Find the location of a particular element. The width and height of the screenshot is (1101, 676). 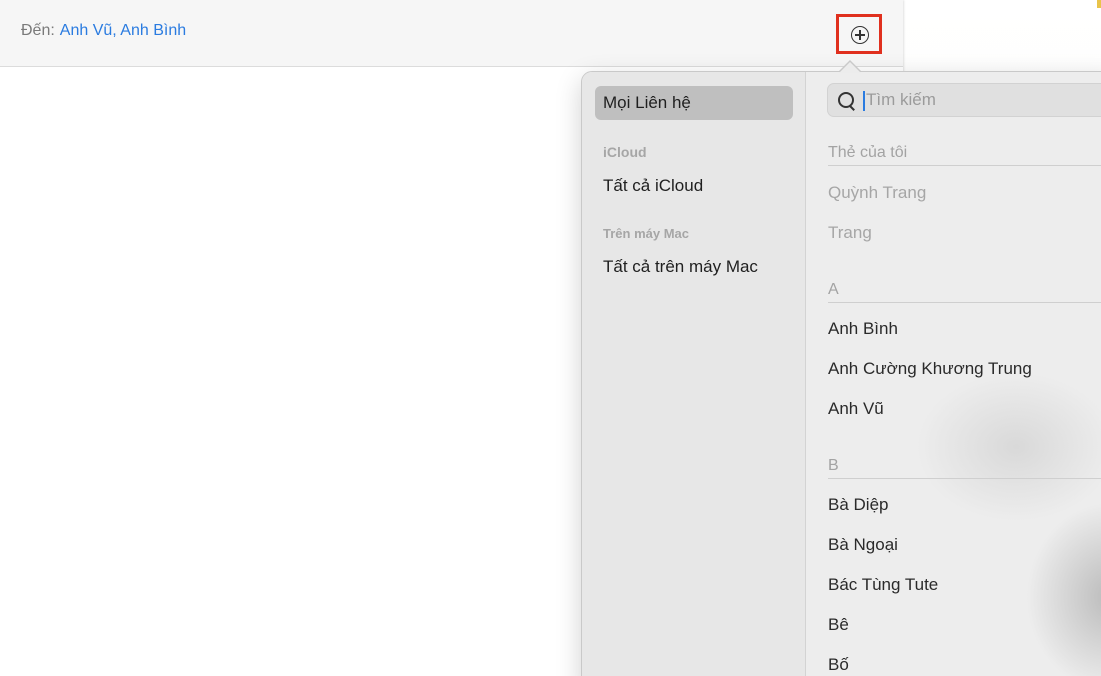

to-recipients: Anh Vũ, Anh Bình is located at coordinates (123, 30).